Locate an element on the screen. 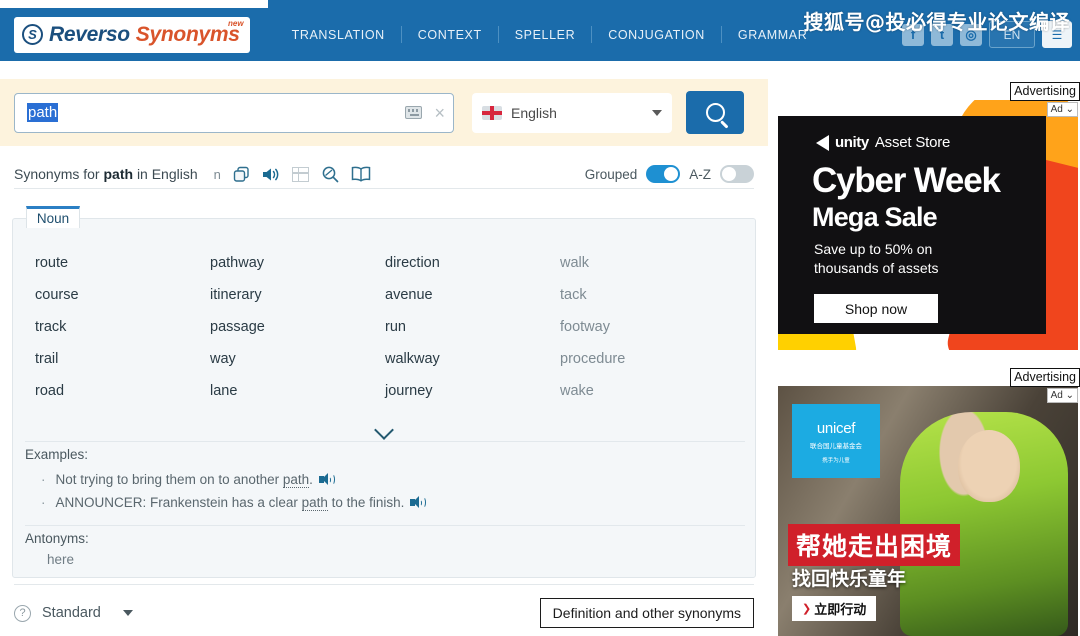 This screenshot has width=1080, height=636. ad-photo-face is located at coordinates (989, 466).